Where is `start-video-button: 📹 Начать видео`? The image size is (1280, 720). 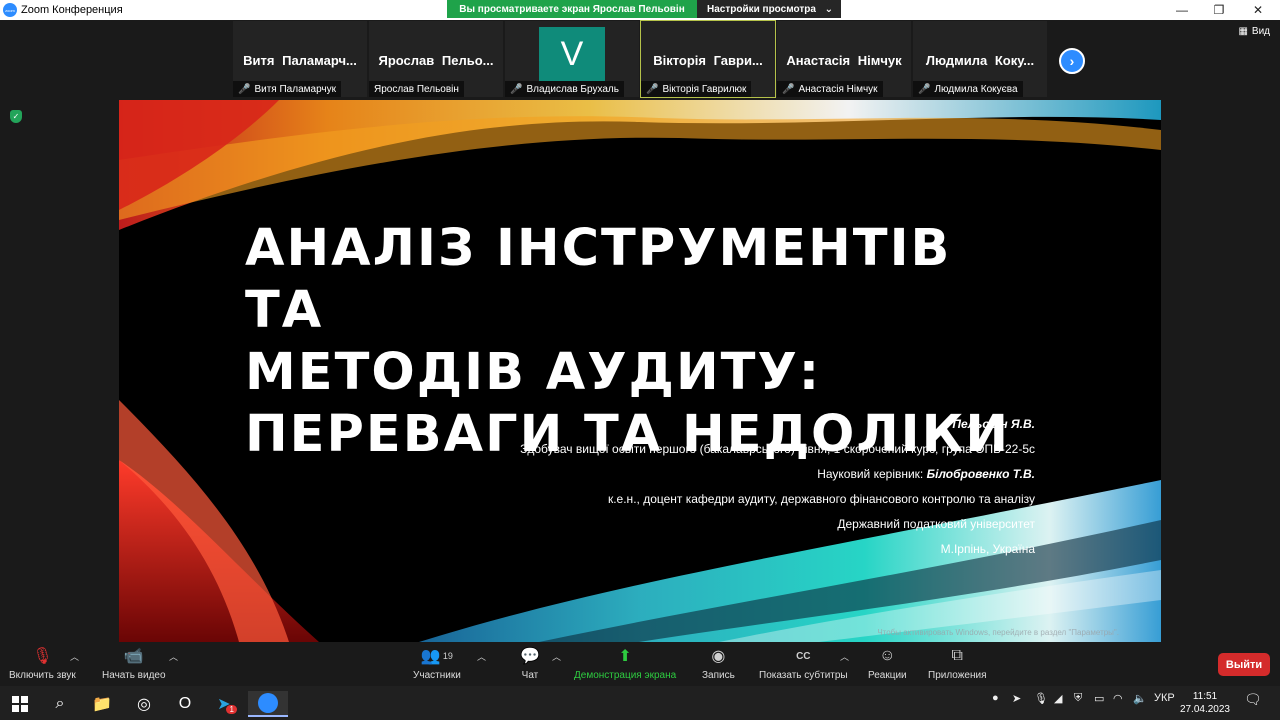
start-video-button: 📹 Начать видео is located at coordinates (134, 663).